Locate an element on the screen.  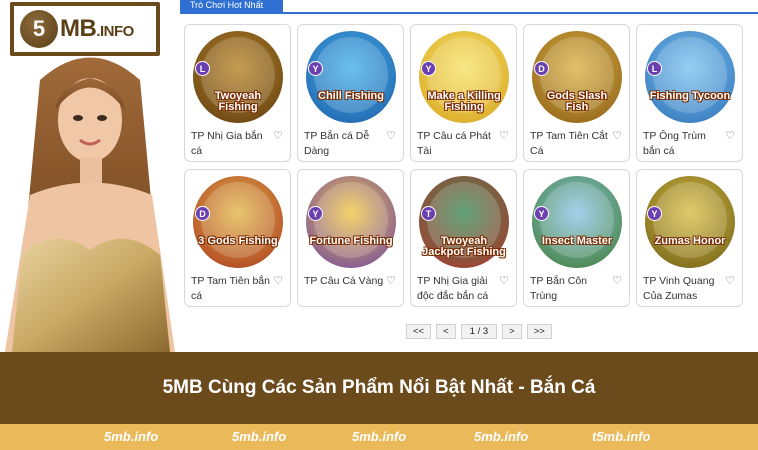
game-thumbnail: Y Fortune Fishing is located at coordinates (351, 222).